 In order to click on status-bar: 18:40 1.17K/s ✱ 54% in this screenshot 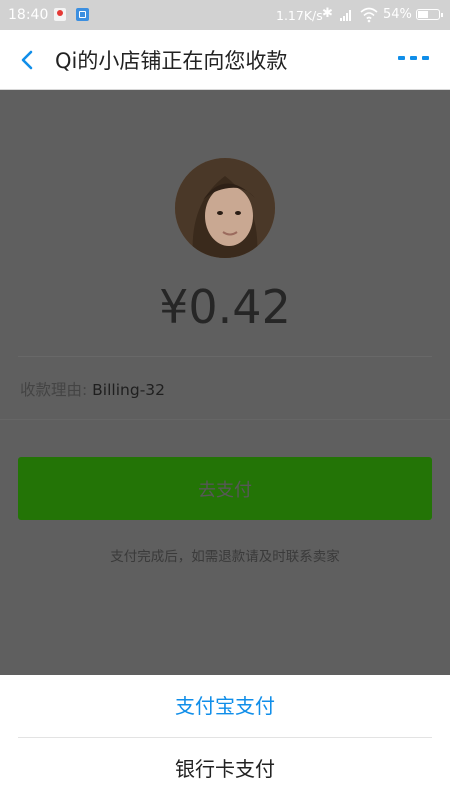, I will do `click(225, 15)`.